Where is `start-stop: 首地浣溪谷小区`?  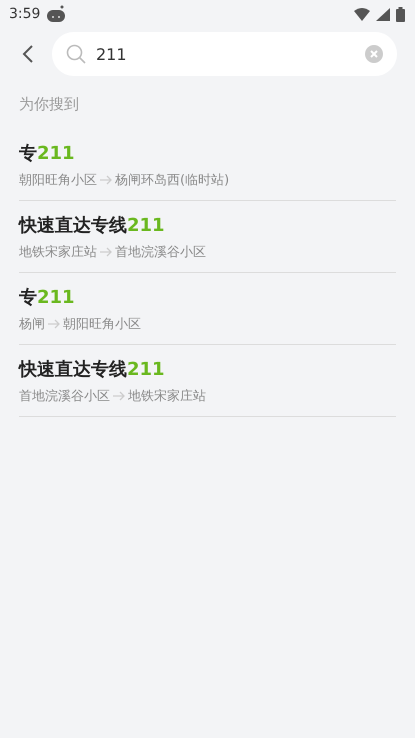
start-stop: 首地浣溪谷小区 is located at coordinates (64, 396).